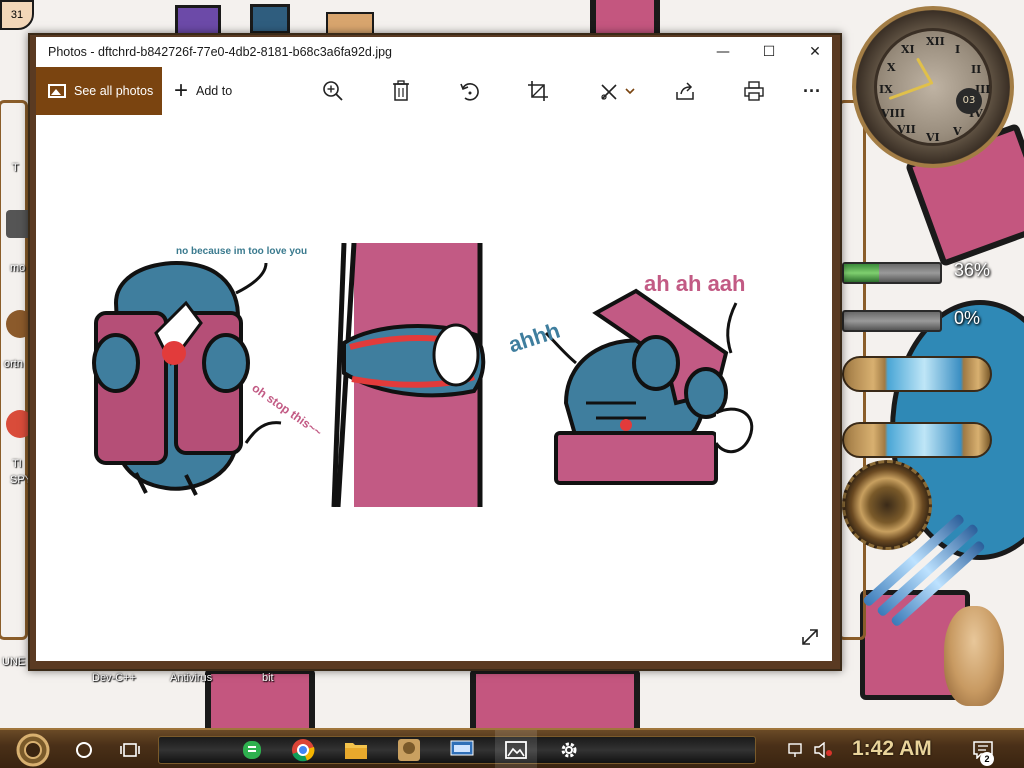 This screenshot has width=1024, height=768. I want to click on full-screen-icon, so click(810, 637).